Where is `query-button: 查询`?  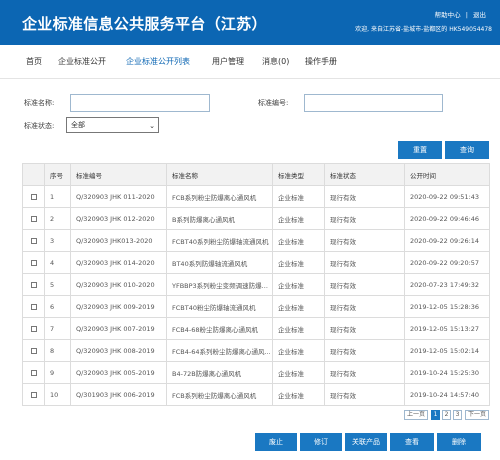 query-button: 查询 is located at coordinates (467, 150).